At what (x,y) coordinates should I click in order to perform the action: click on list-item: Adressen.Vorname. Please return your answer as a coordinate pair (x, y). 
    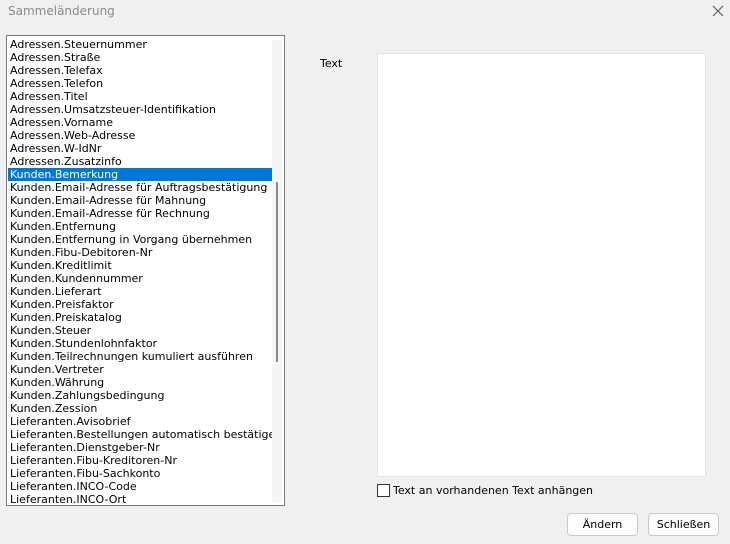
    Looking at the image, I should click on (140, 122).